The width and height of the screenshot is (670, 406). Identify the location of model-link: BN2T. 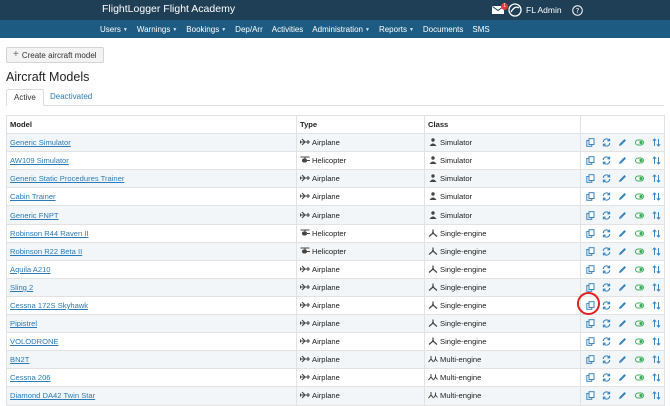
(19, 359).